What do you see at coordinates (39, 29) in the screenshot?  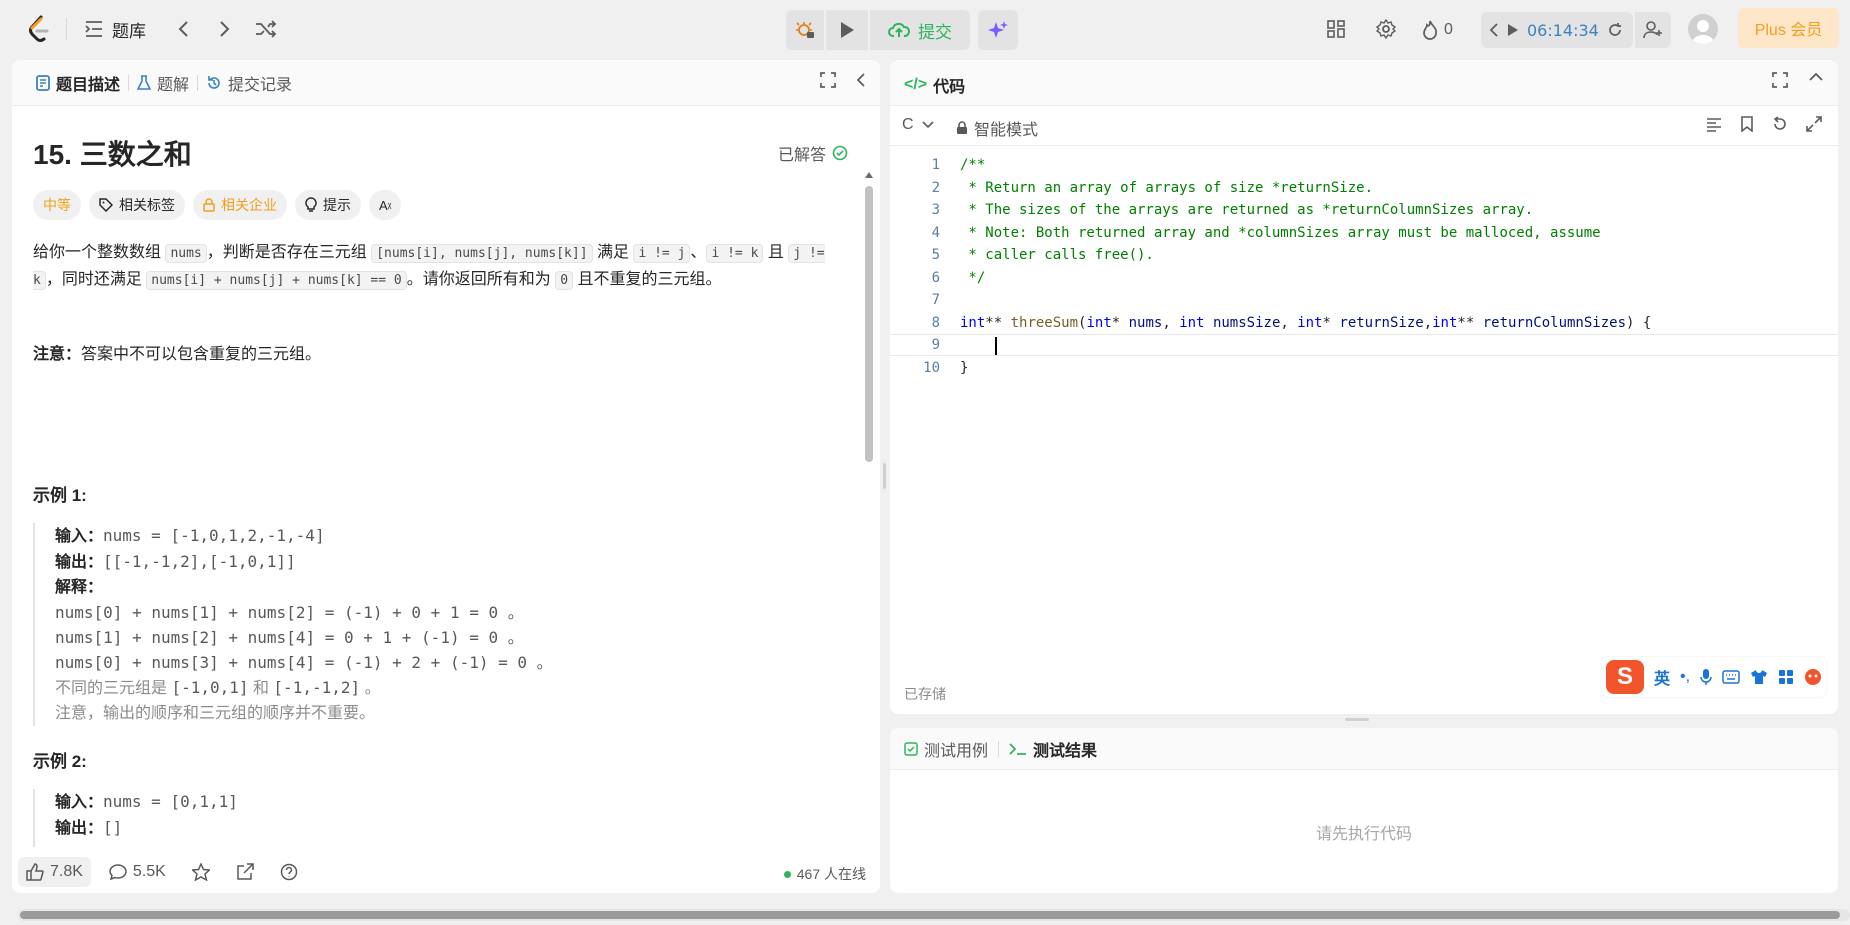 I see `leetcode-logo-icon` at bounding box center [39, 29].